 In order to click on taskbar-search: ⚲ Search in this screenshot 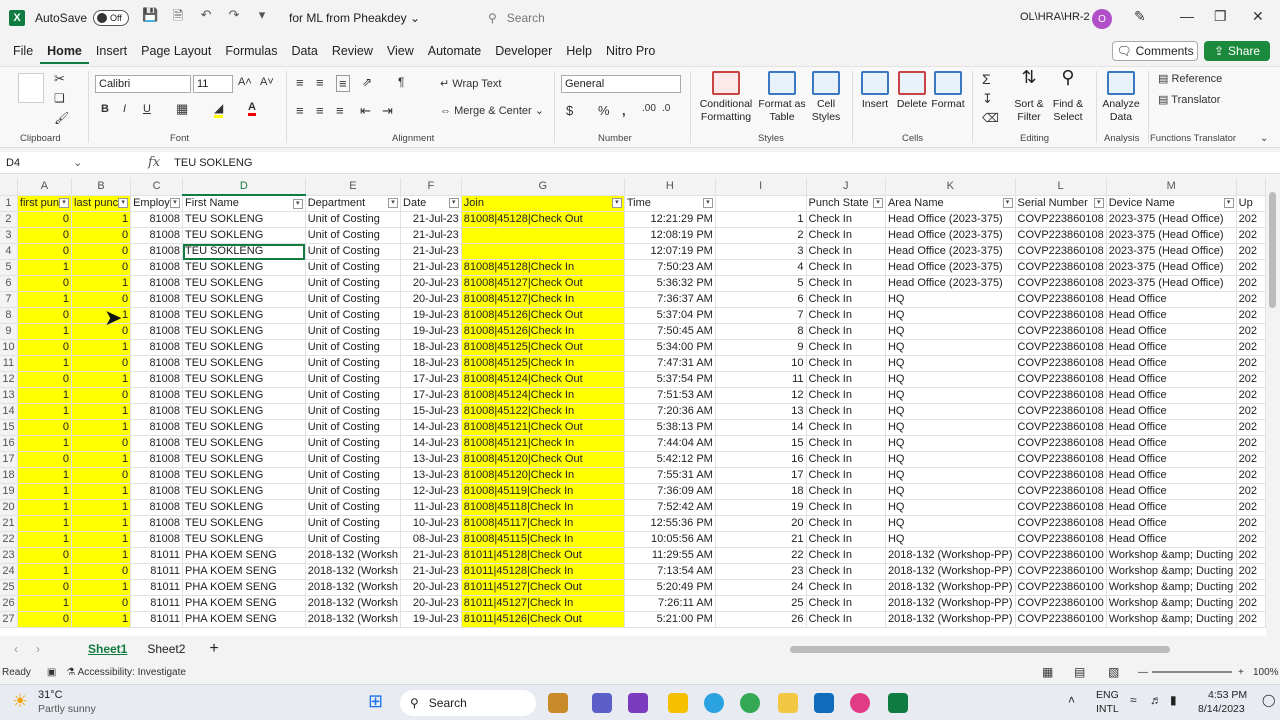, I will do `click(468, 703)`.